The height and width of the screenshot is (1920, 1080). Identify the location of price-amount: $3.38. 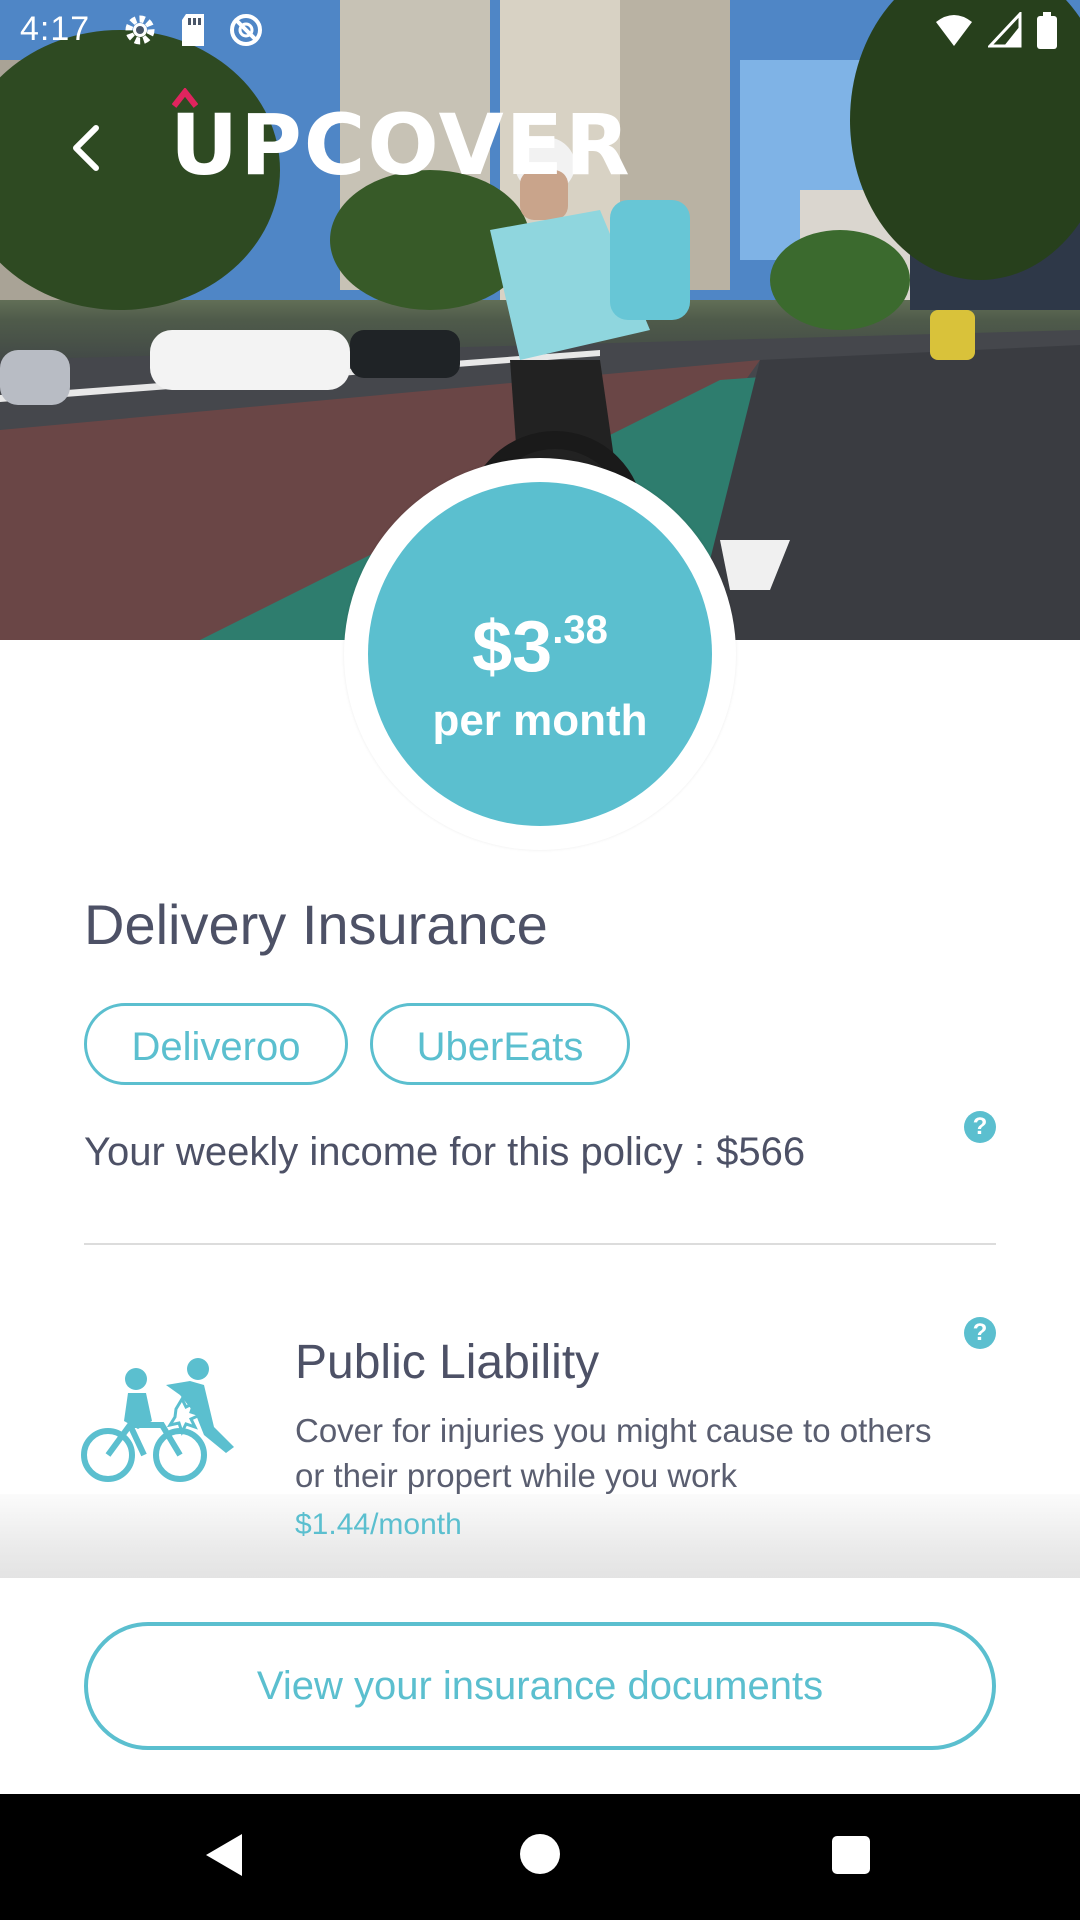
(540, 647).